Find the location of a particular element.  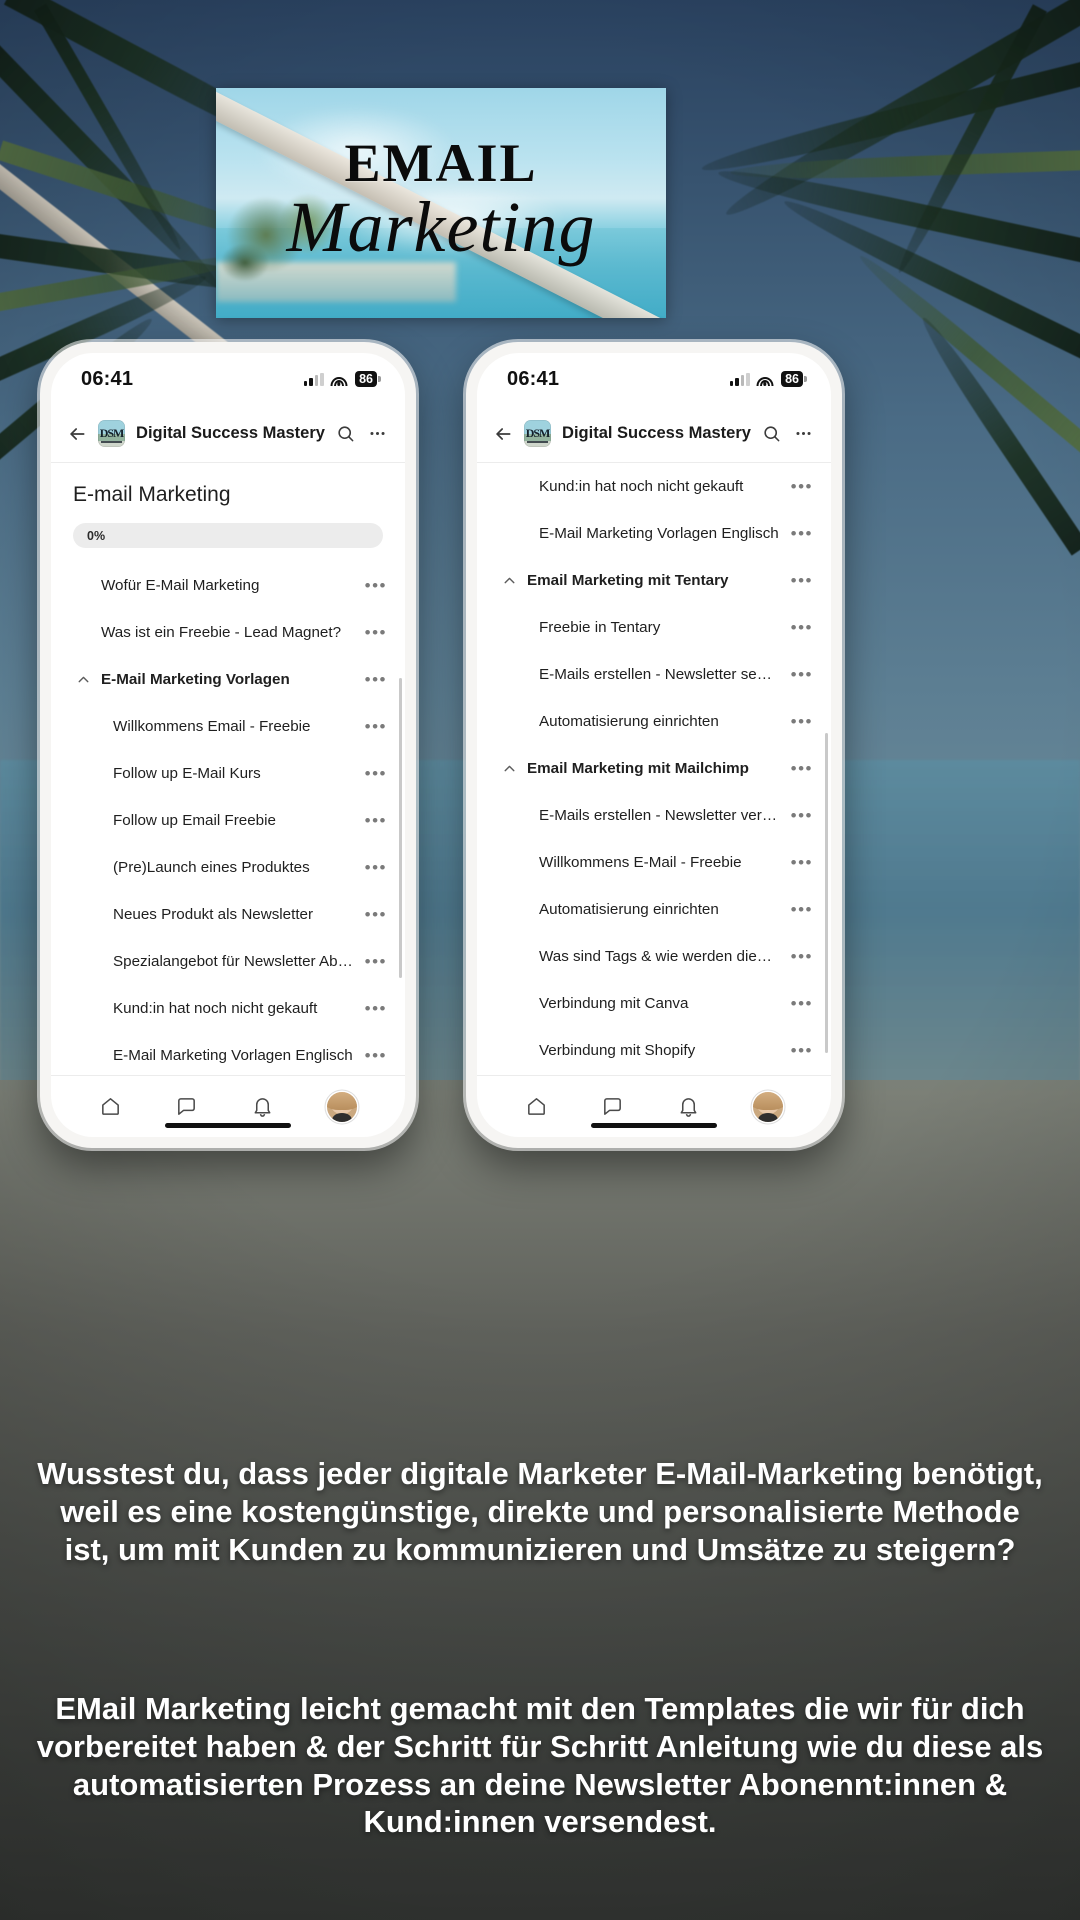

app-header-left: DSM Digital Success Mastery is located at coordinates (228, 434).